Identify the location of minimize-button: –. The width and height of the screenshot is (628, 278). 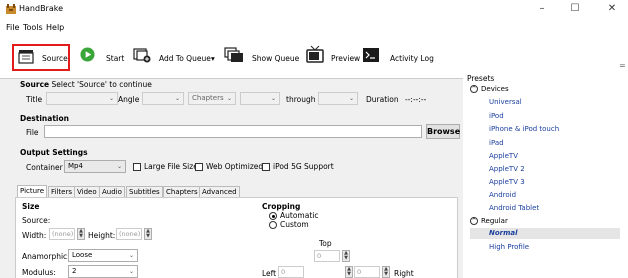
(542, 9).